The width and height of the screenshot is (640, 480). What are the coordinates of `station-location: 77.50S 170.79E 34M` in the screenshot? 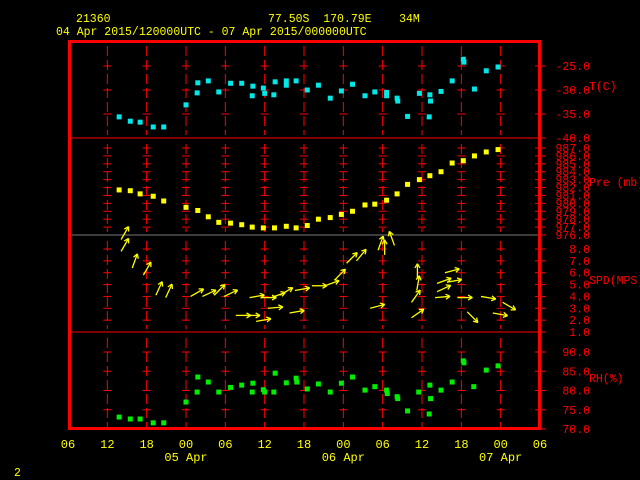 It's located at (344, 19).